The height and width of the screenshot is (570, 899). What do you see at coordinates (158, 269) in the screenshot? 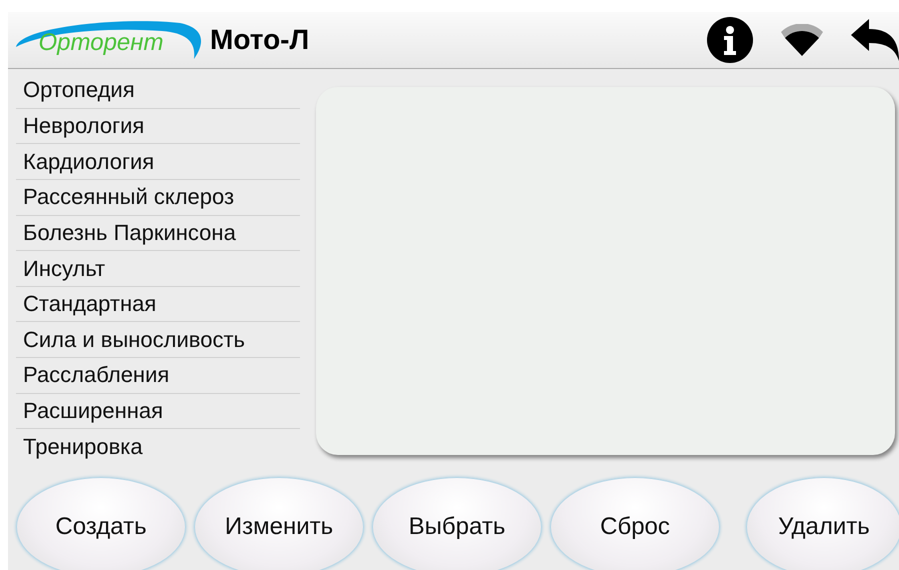
I see `program-item: Инсульт` at bounding box center [158, 269].